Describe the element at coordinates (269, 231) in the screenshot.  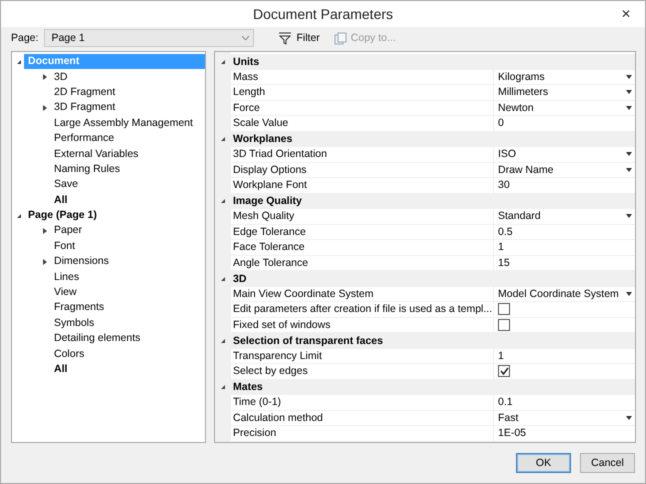
I see `property-name: Edge Tolerance` at that location.